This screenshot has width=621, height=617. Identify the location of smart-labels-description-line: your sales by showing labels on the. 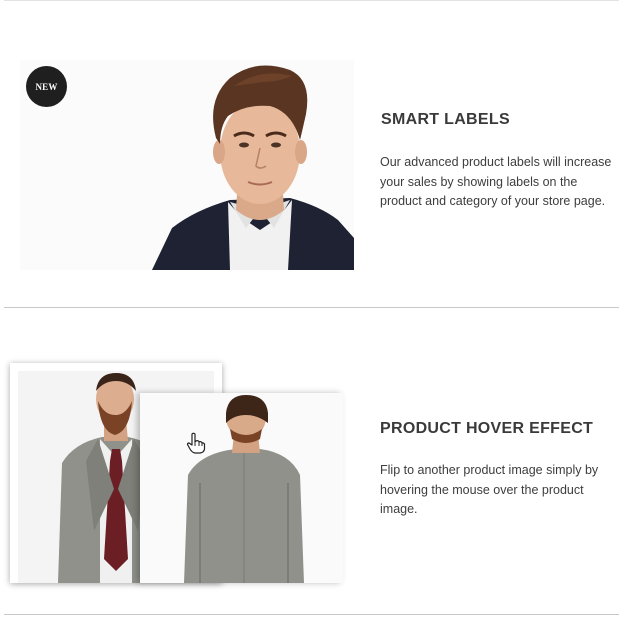
(479, 181).